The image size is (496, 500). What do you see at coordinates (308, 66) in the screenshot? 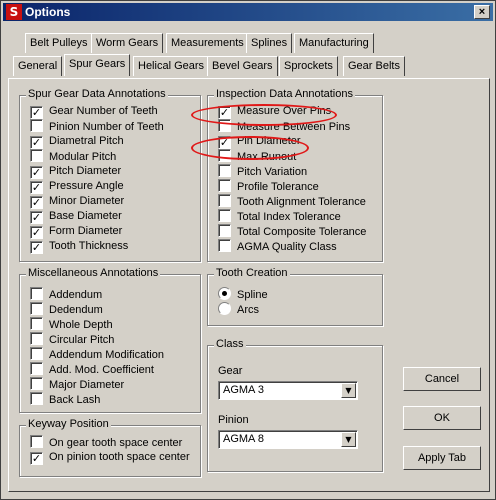
I see `tab-sprockets: Sprockets` at bounding box center [308, 66].